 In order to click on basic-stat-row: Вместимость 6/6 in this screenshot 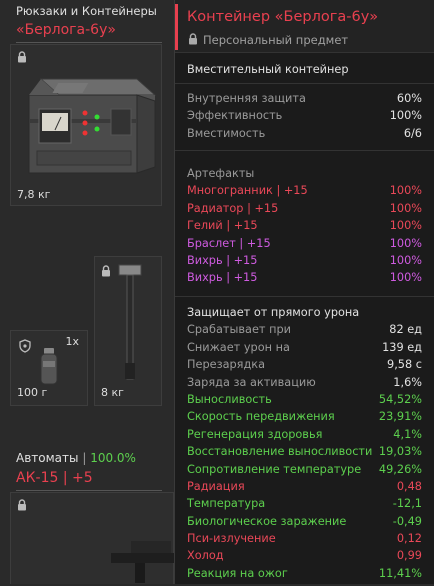, I will do `click(304, 133)`.